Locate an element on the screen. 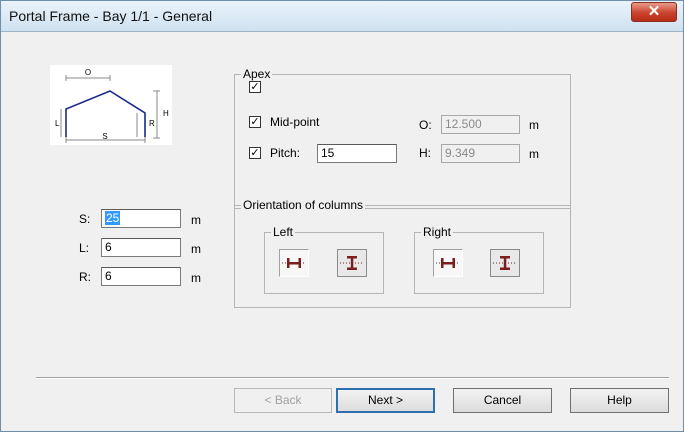 The width and height of the screenshot is (684, 432). pitch-label: Pitch: is located at coordinates (285, 153).